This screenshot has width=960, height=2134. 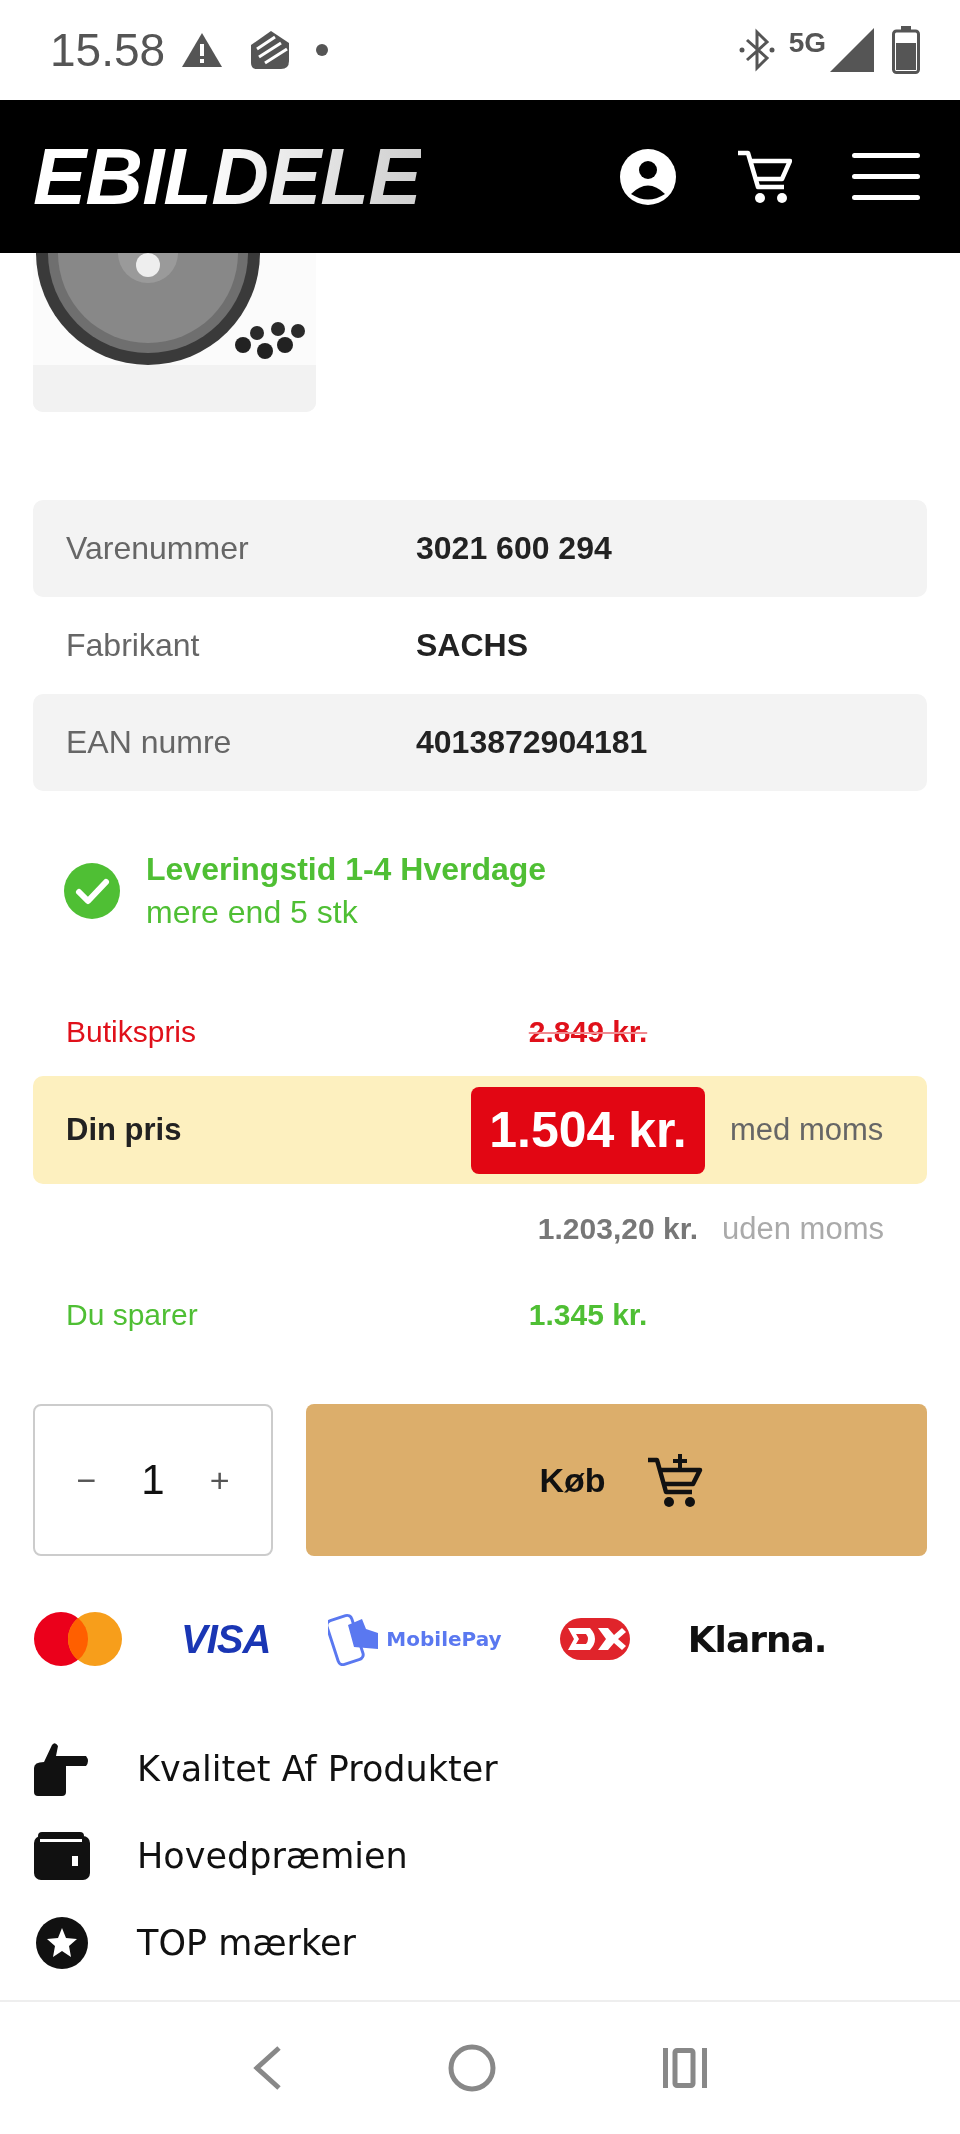 What do you see at coordinates (62, 1855) in the screenshot?
I see `wallet-icon` at bounding box center [62, 1855].